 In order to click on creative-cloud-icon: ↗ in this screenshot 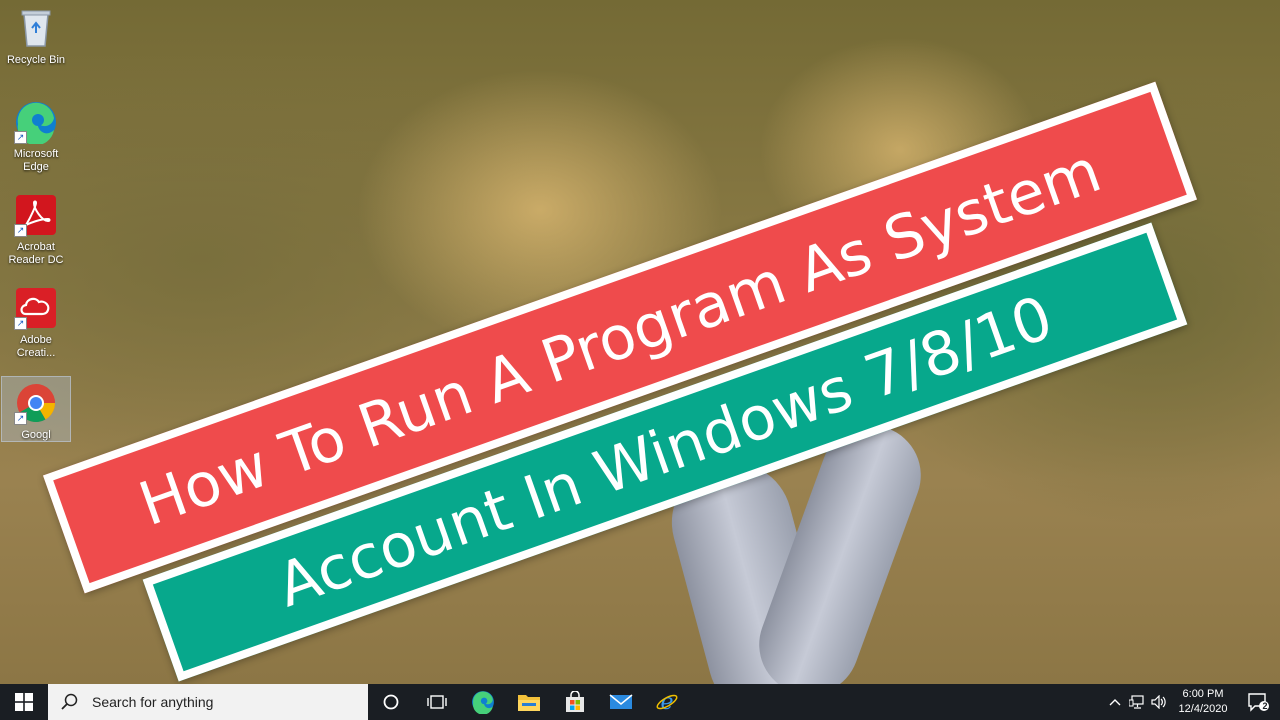, I will do `click(36, 308)`.